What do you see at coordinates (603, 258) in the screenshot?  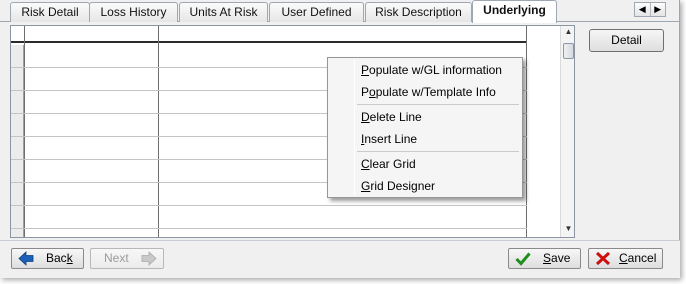 I see `x-icon` at bounding box center [603, 258].